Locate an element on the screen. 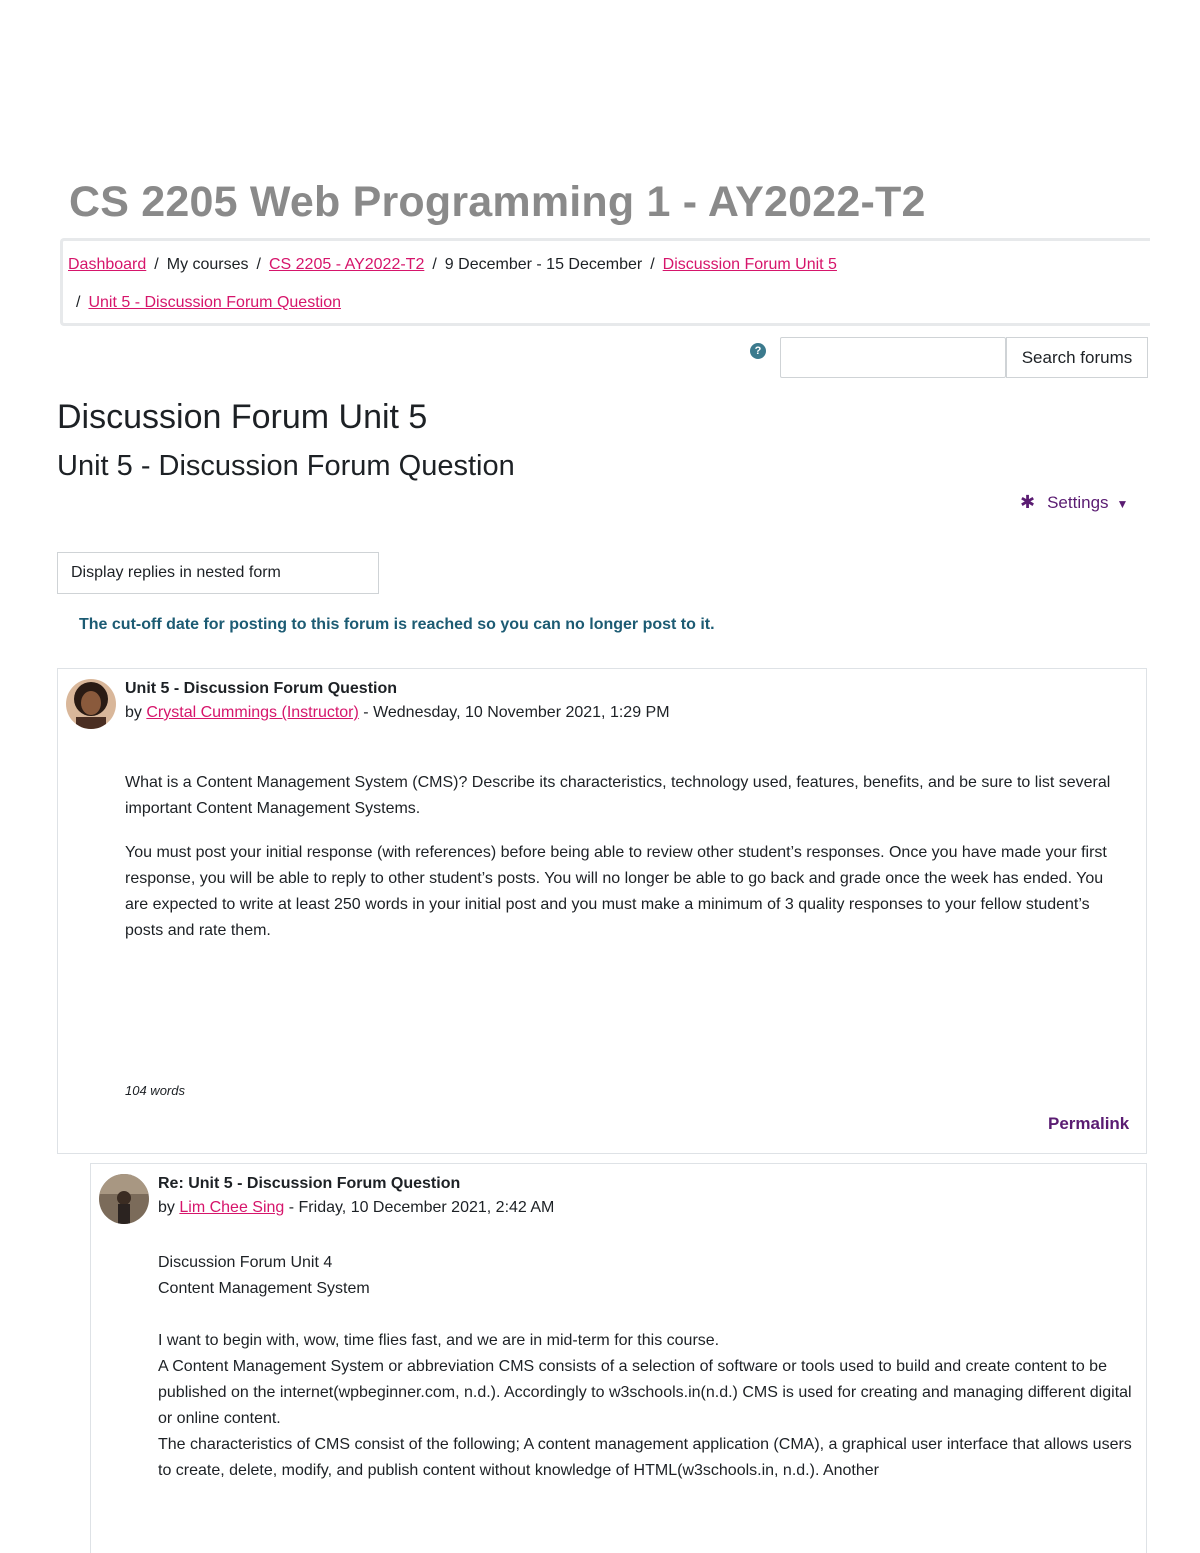 The width and height of the screenshot is (1200, 1553). post-line: Content Management System is located at coordinates (264, 1288).